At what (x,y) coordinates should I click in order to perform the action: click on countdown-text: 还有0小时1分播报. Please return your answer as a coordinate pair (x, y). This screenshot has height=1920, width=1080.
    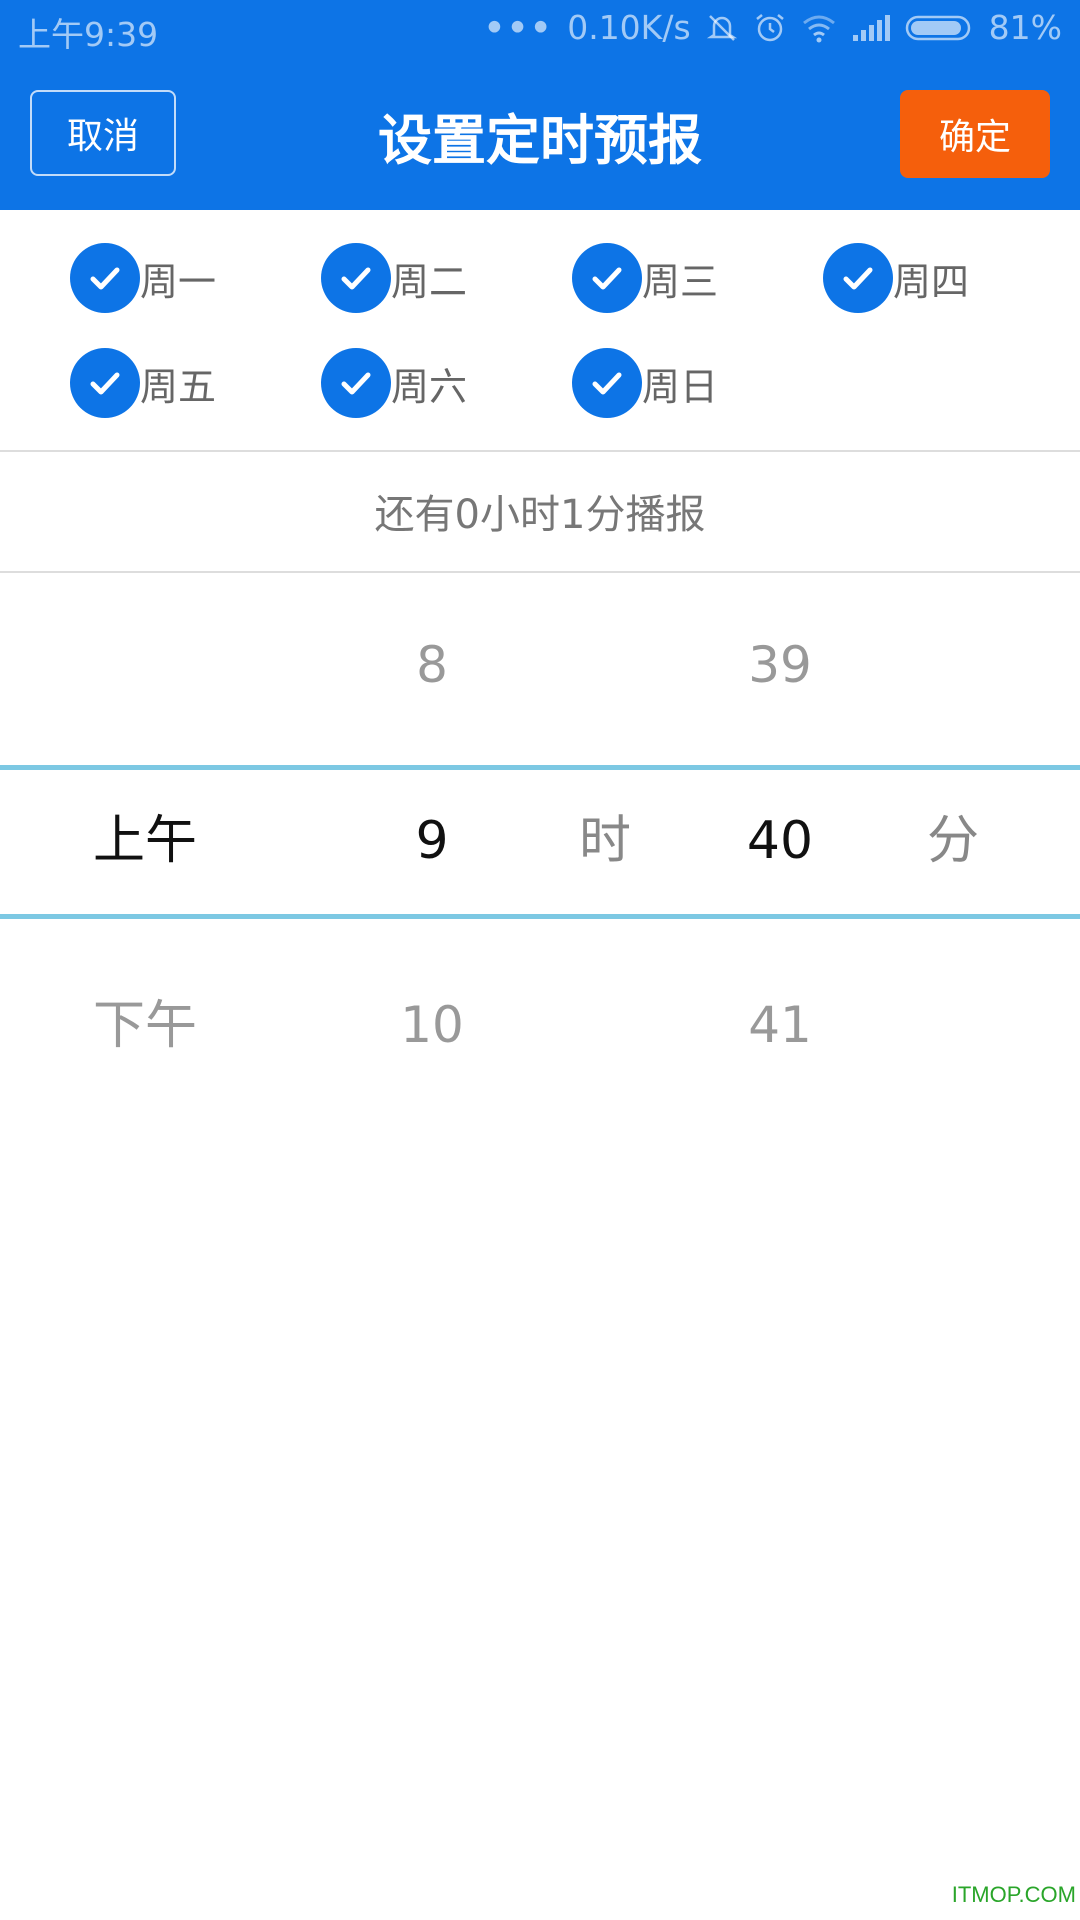
    Looking at the image, I should click on (540, 515).